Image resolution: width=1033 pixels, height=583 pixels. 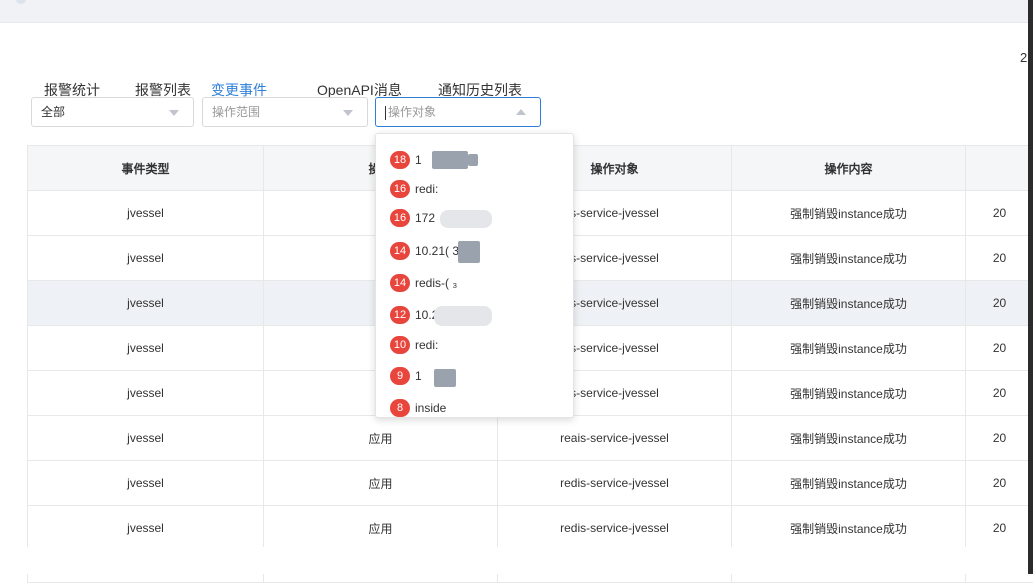 I want to click on count-badge: 12, so click(x=400, y=315).